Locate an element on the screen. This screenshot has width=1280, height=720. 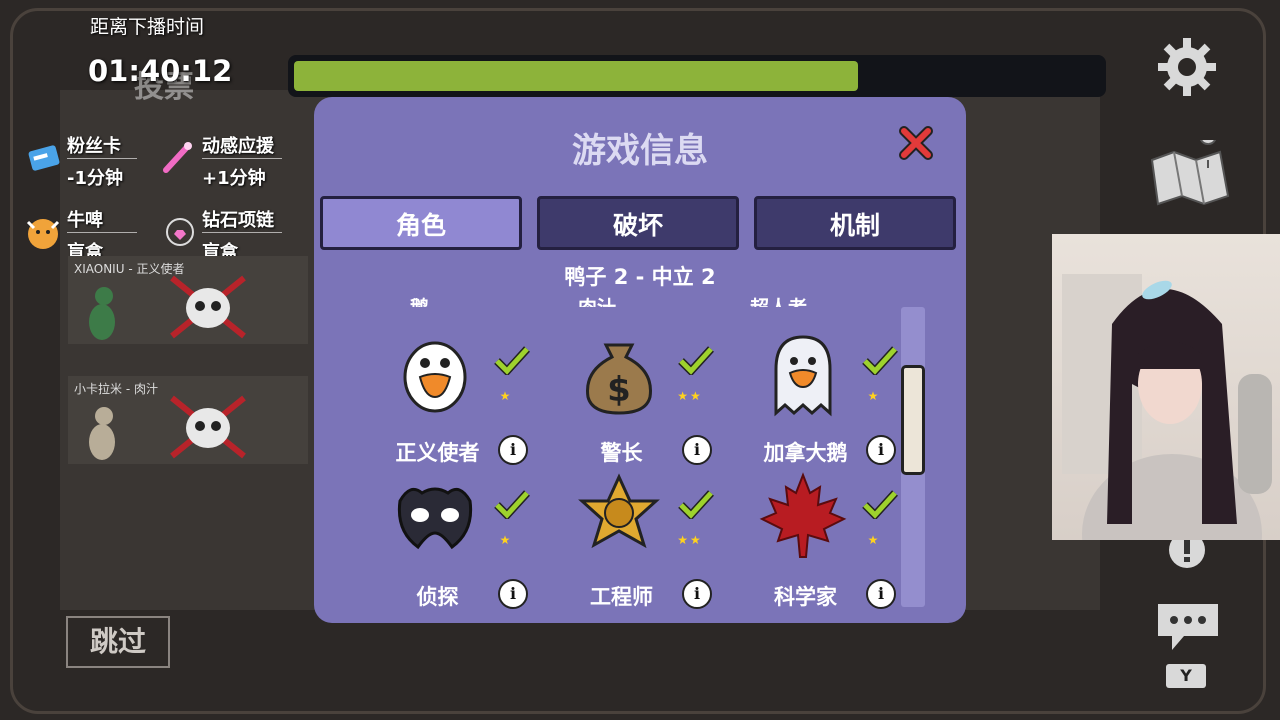
stream-timer: 01:40:12 is located at coordinates (160, 71).